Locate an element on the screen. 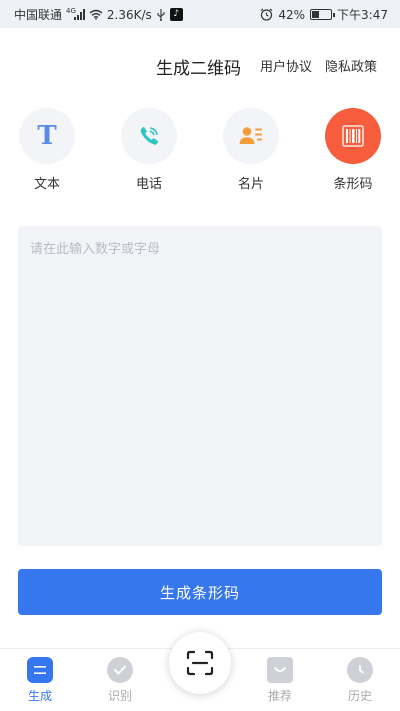  phone-icon is located at coordinates (149, 136).